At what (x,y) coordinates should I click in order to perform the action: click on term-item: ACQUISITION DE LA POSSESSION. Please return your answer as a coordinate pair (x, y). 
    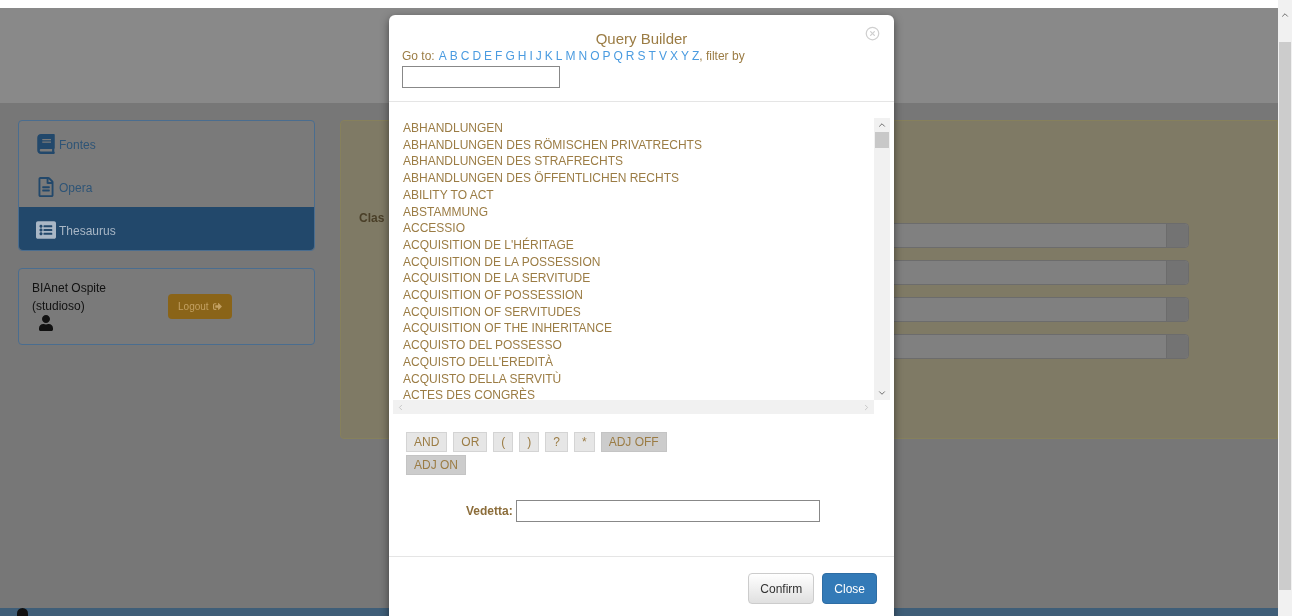
    Looking at the image, I should click on (638, 262).